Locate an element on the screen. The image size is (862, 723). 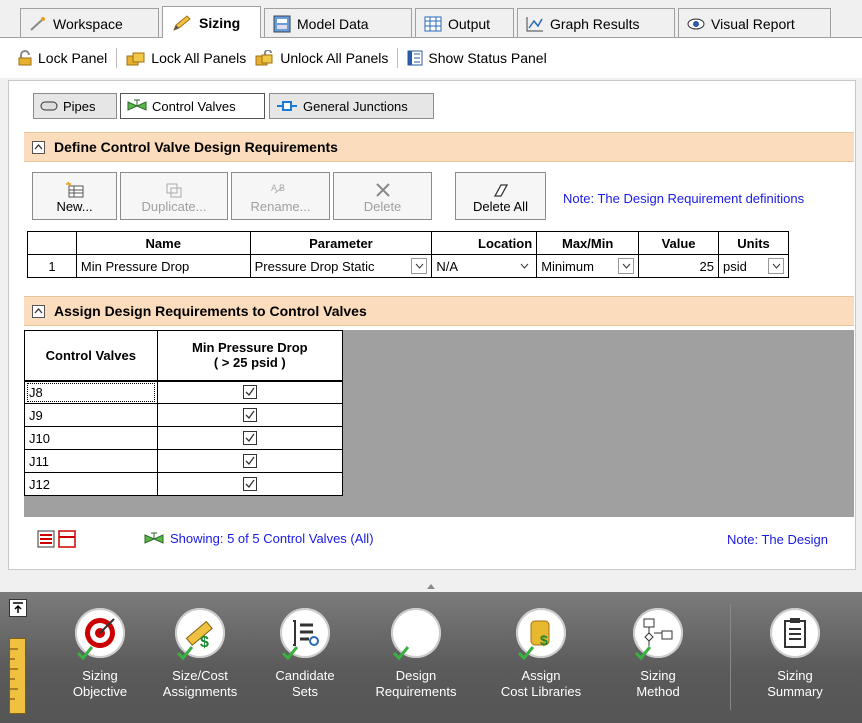
lock-panel-button: Lock Panel is located at coordinates (62, 58).